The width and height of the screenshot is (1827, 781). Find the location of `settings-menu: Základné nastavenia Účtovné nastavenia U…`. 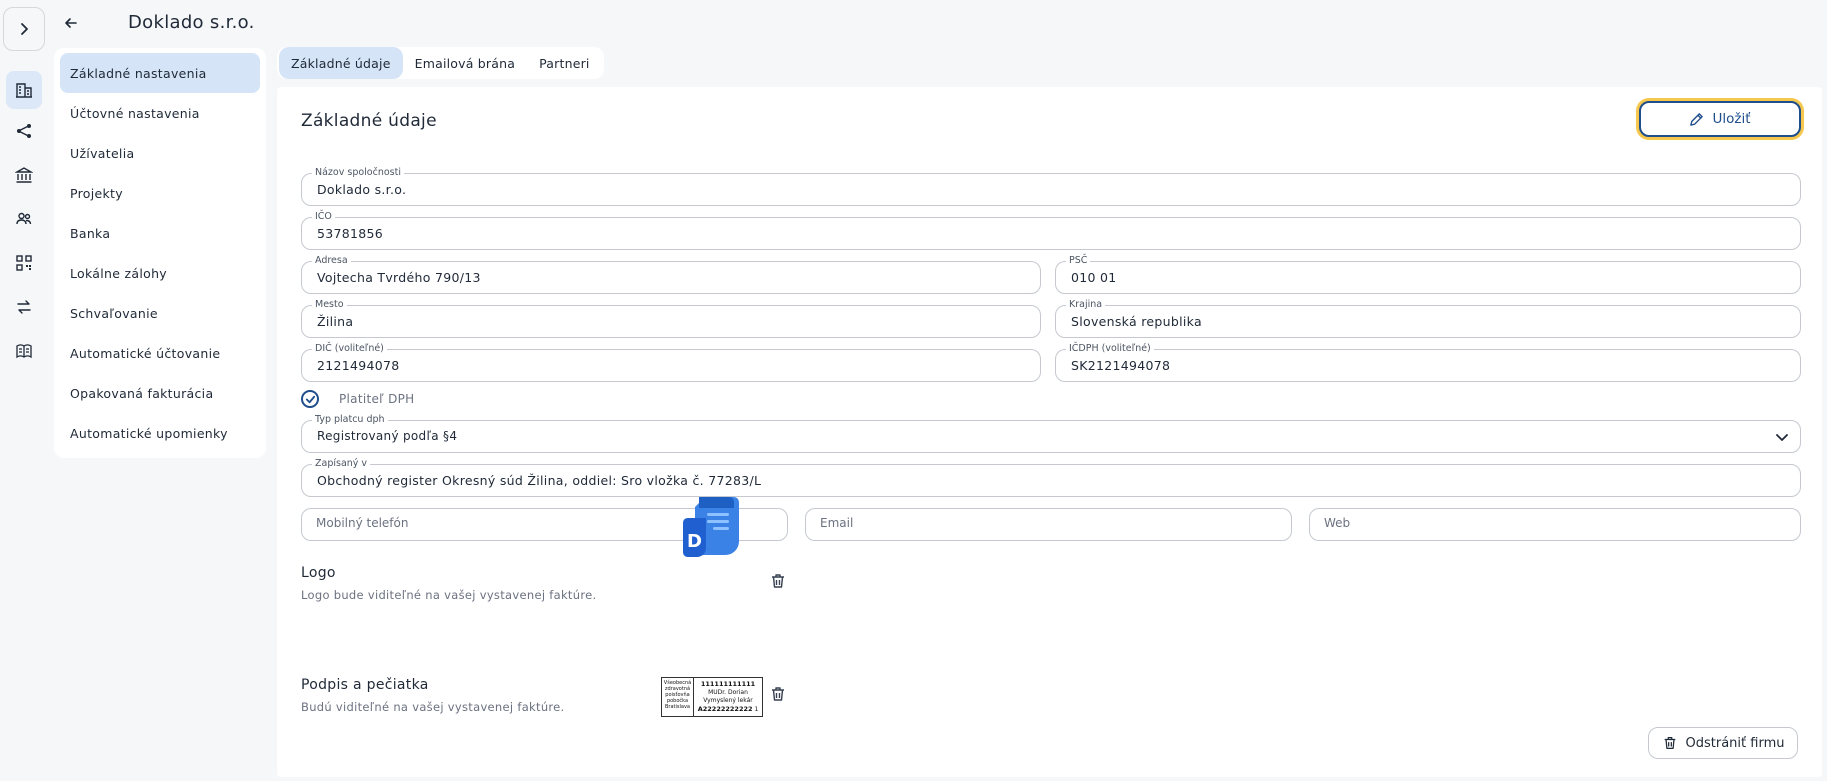

settings-menu: Základné nastavenia Účtovné nastavenia U… is located at coordinates (160, 253).